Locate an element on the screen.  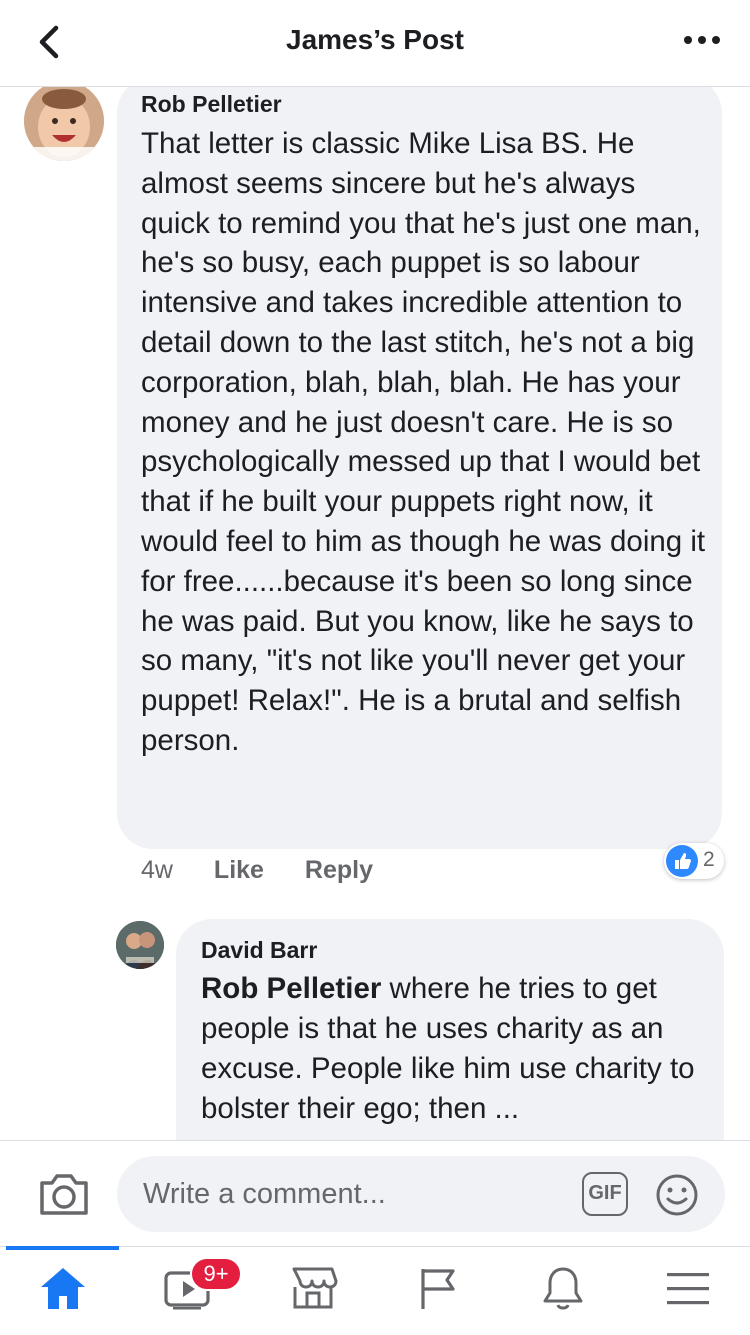
camera-button is located at coordinates (64, 1194).